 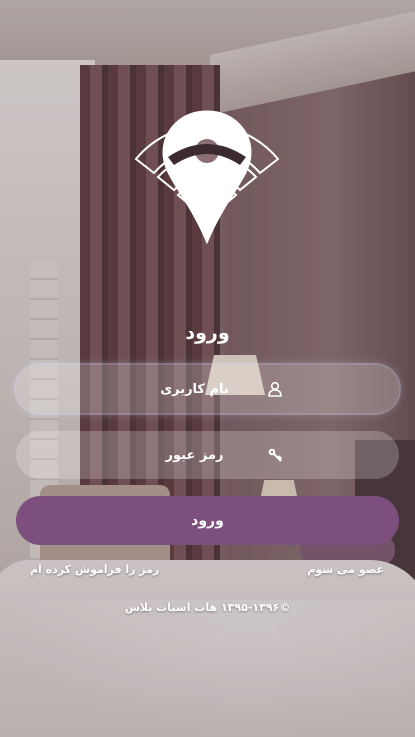 I want to click on password-field, so click(x=207, y=455).